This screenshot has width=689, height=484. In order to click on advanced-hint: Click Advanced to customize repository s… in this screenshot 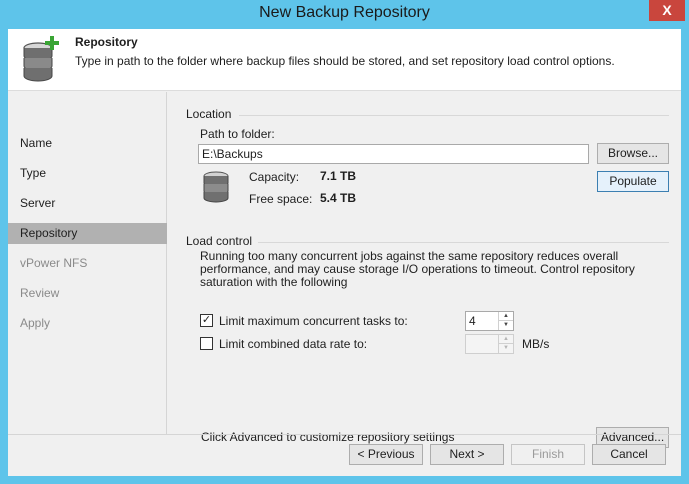, I will do `click(328, 437)`.